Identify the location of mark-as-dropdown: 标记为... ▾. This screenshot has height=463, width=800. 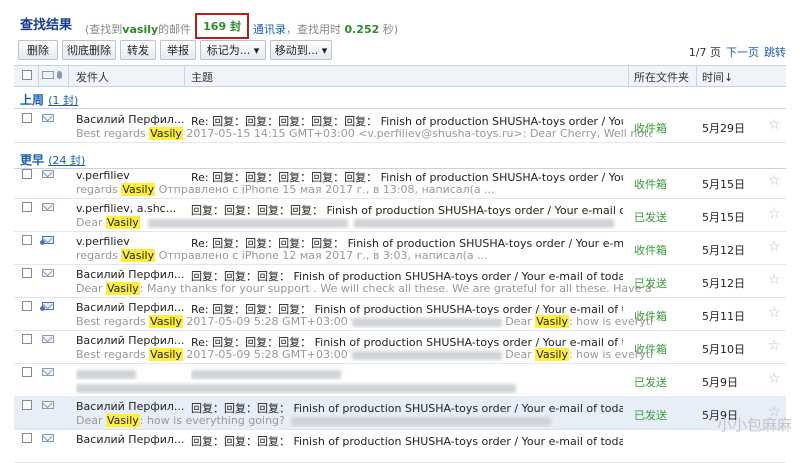
(233, 50).